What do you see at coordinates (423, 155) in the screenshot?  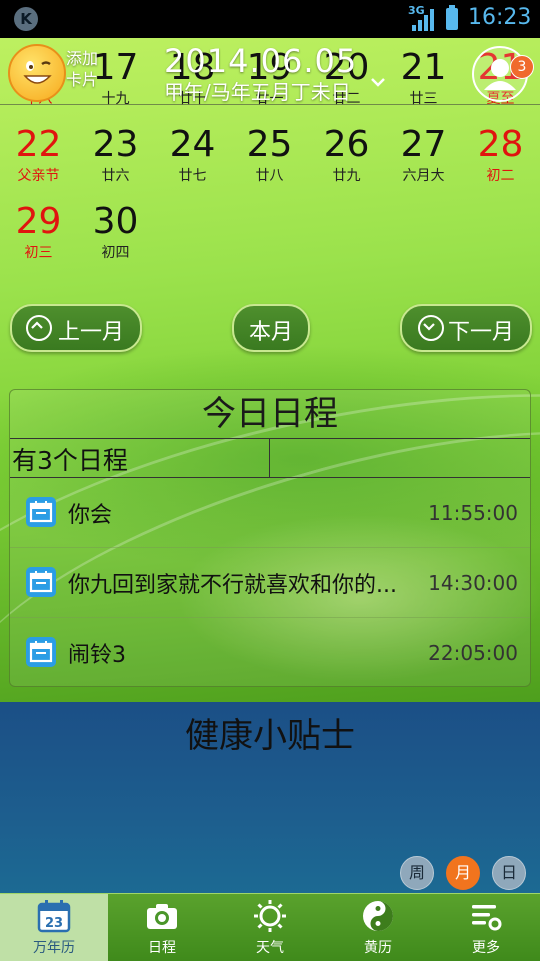 I see `calendar-day: 27 六月大` at bounding box center [423, 155].